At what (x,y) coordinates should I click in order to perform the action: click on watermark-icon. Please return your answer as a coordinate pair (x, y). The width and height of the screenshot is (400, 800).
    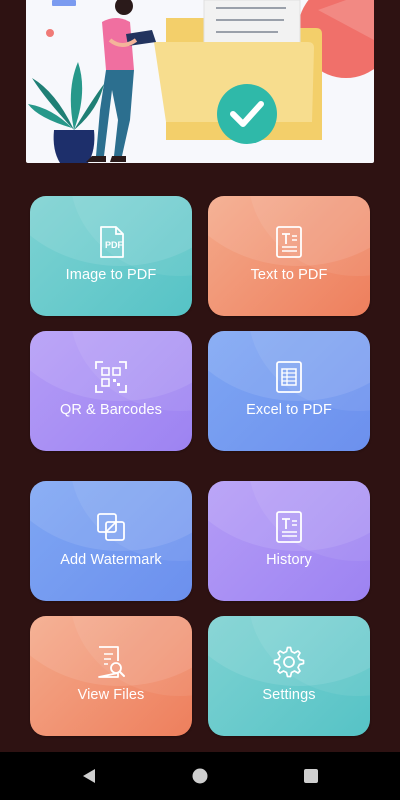
    Looking at the image, I should click on (111, 527).